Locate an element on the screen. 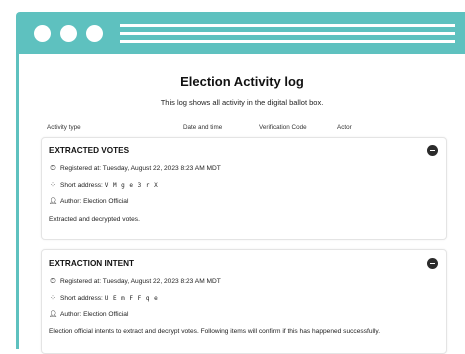  entry-short-address-row: ⁘ Short address: V M g e 3 r X is located at coordinates (103, 185).